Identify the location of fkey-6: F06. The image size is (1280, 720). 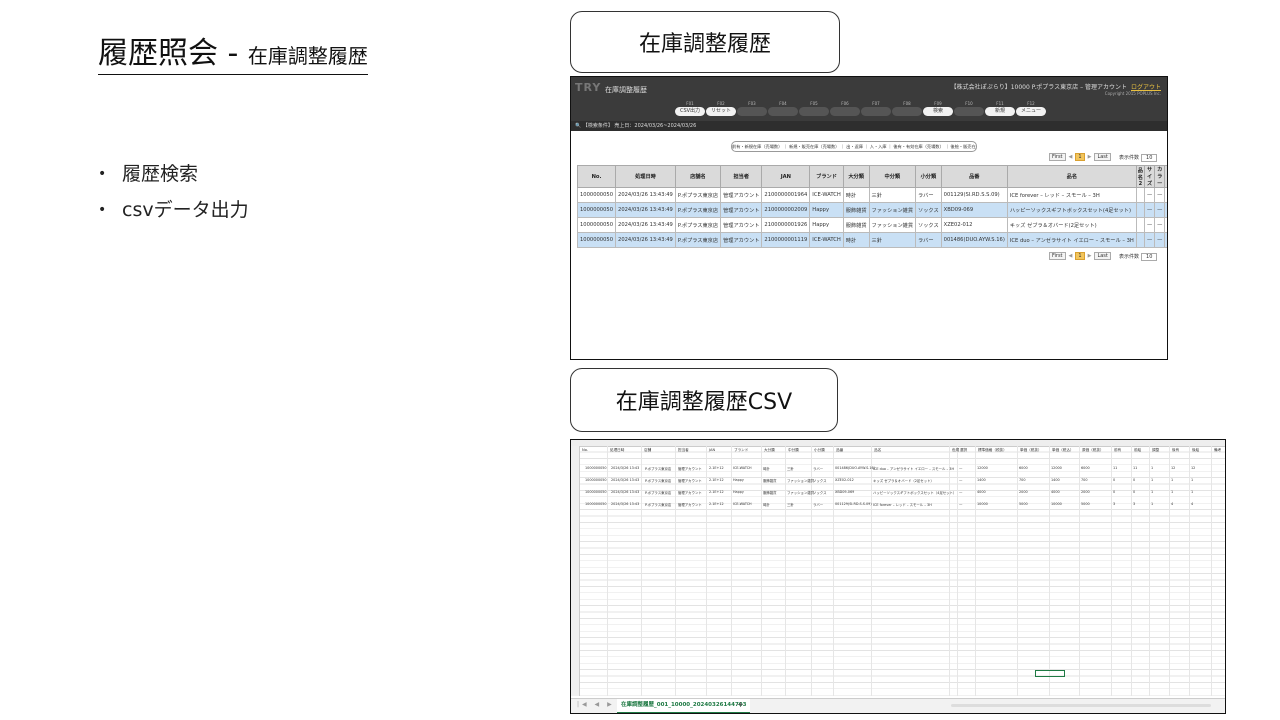
(845, 108).